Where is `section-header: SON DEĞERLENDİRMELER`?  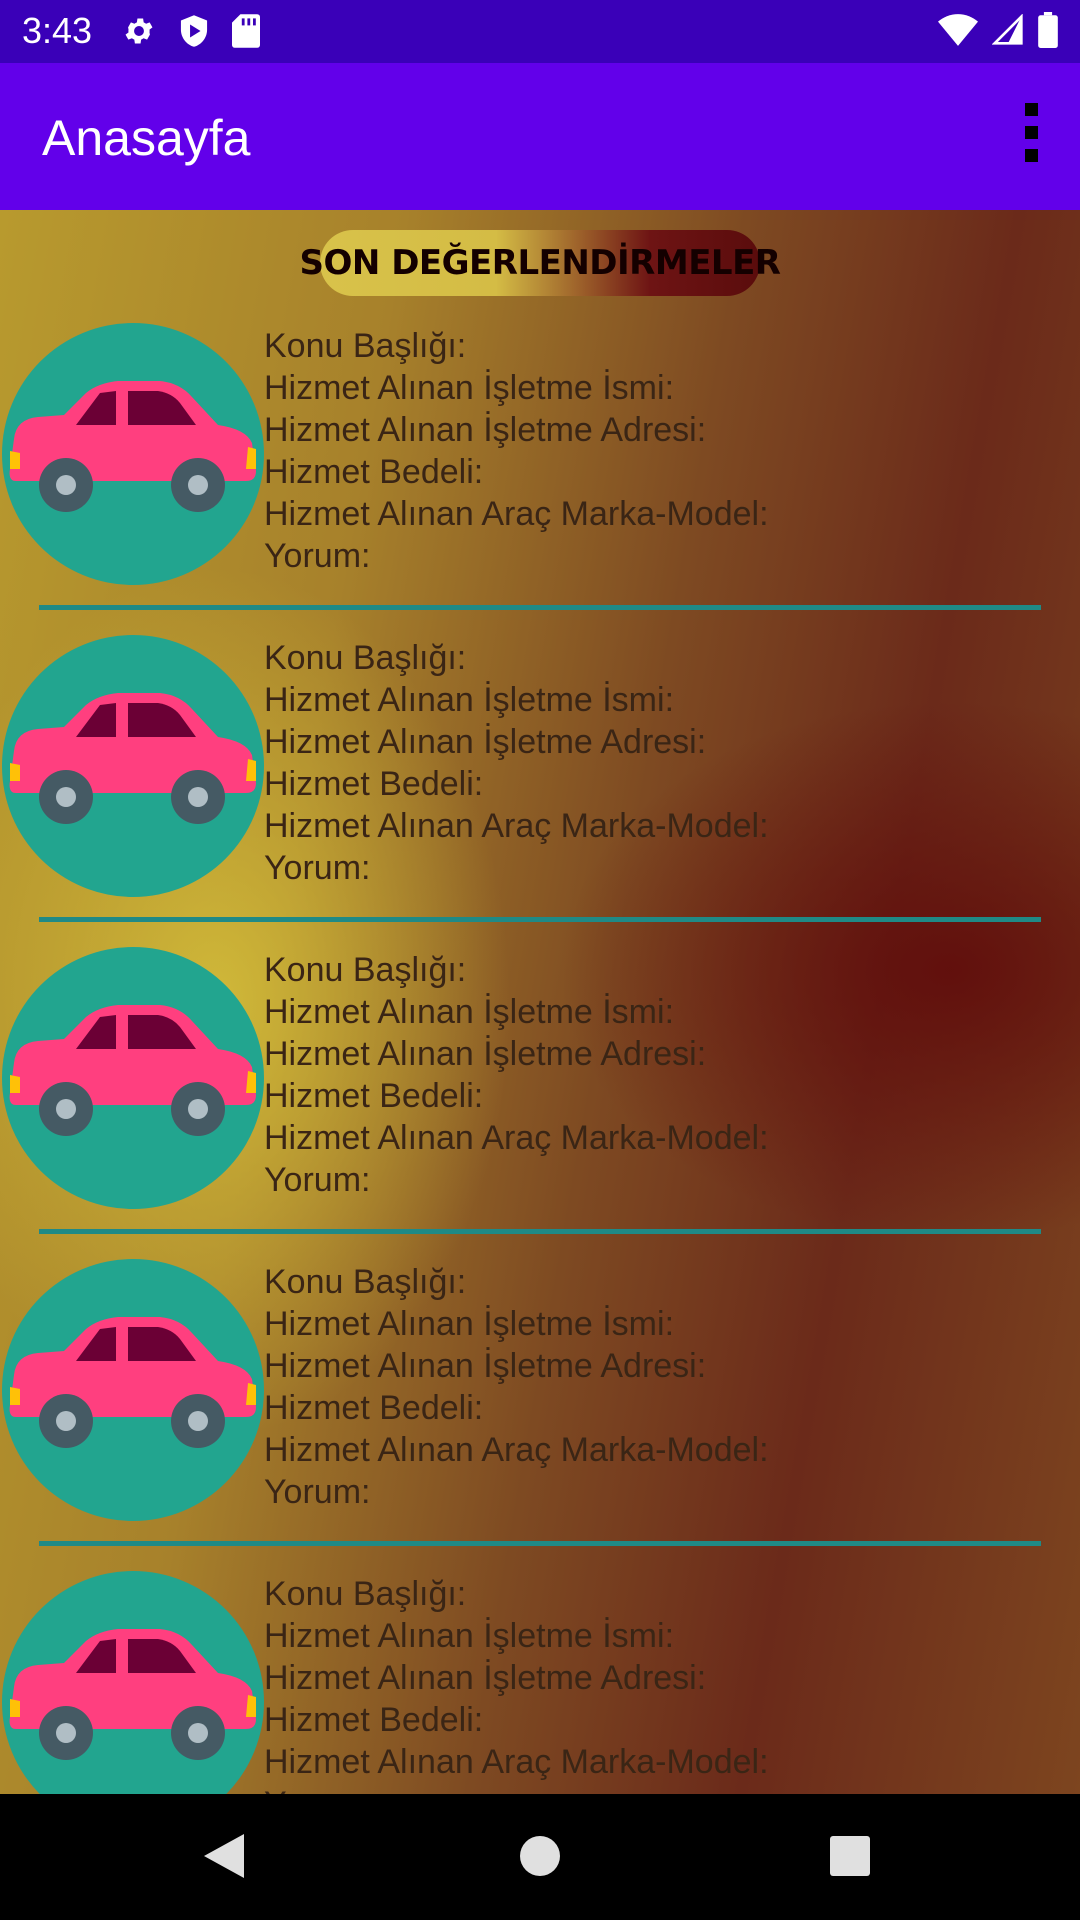
section-header: SON DEĞERLENDİRMELER is located at coordinates (540, 263).